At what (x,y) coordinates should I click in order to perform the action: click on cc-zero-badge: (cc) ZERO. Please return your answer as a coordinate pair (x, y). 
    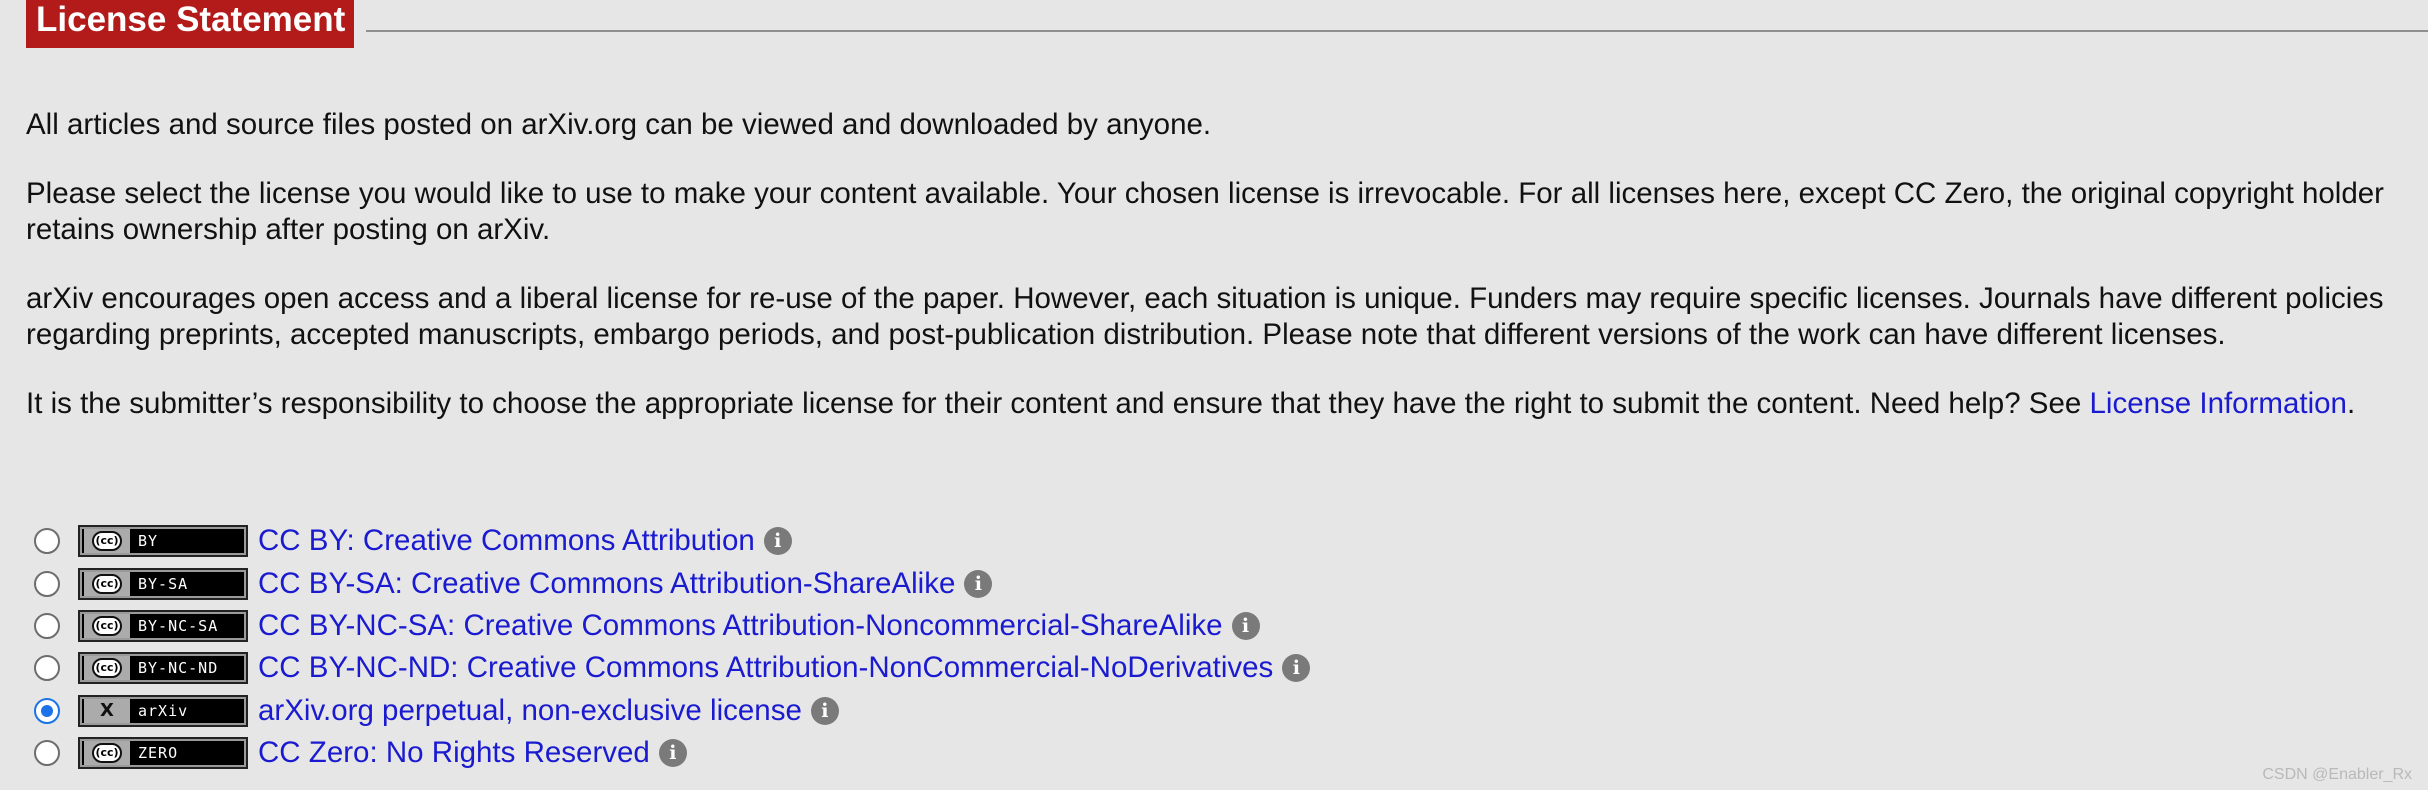
    Looking at the image, I should click on (163, 753).